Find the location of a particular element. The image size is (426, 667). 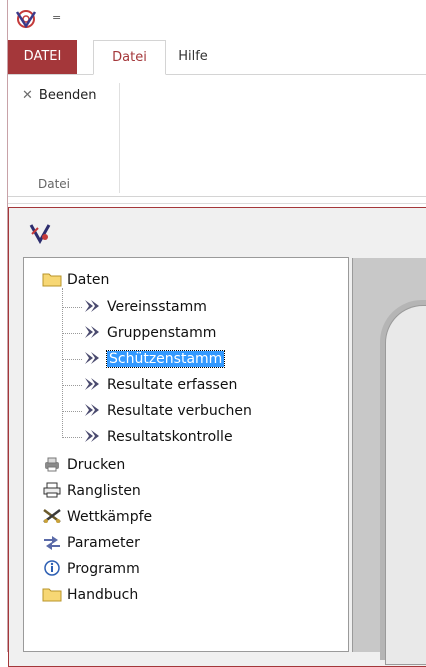

tree-item-drucken: Drucken is located at coordinates (83, 465).